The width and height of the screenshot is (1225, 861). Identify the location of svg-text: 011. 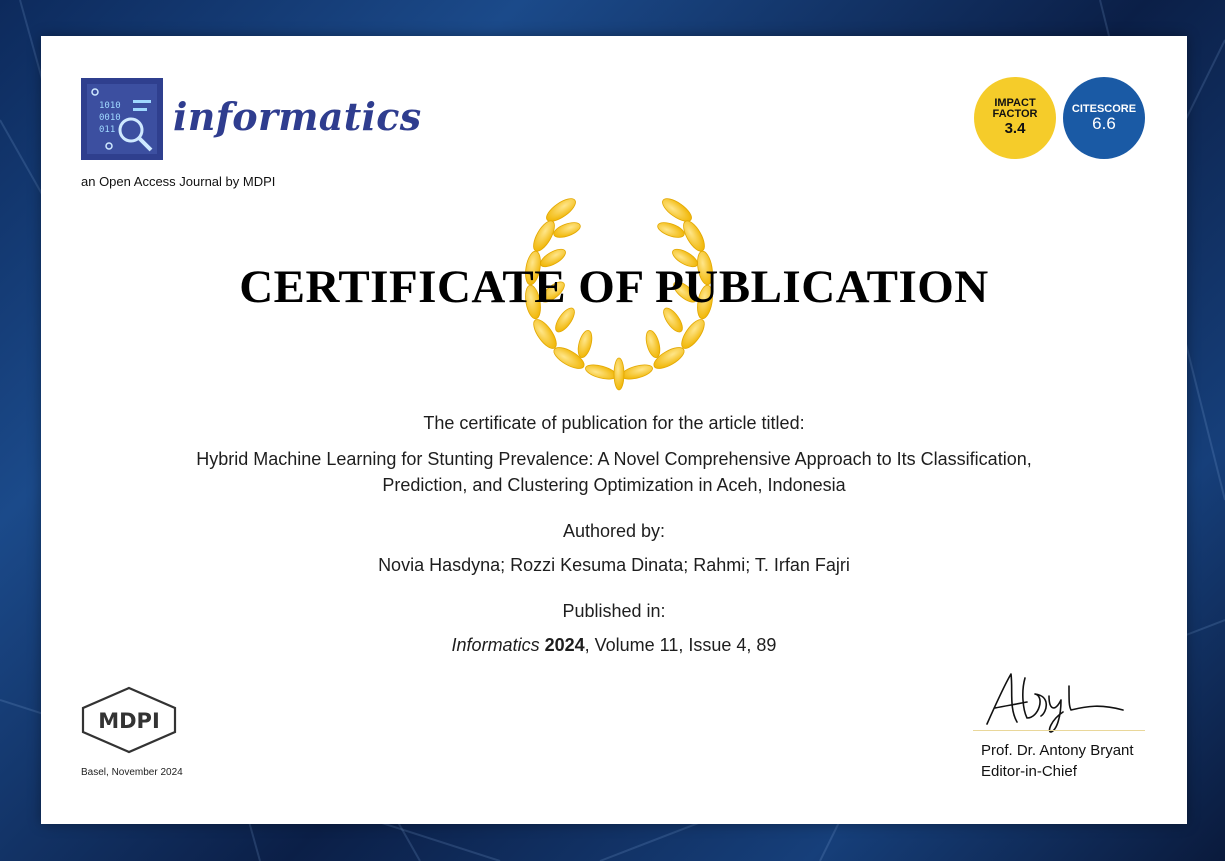
(107, 130).